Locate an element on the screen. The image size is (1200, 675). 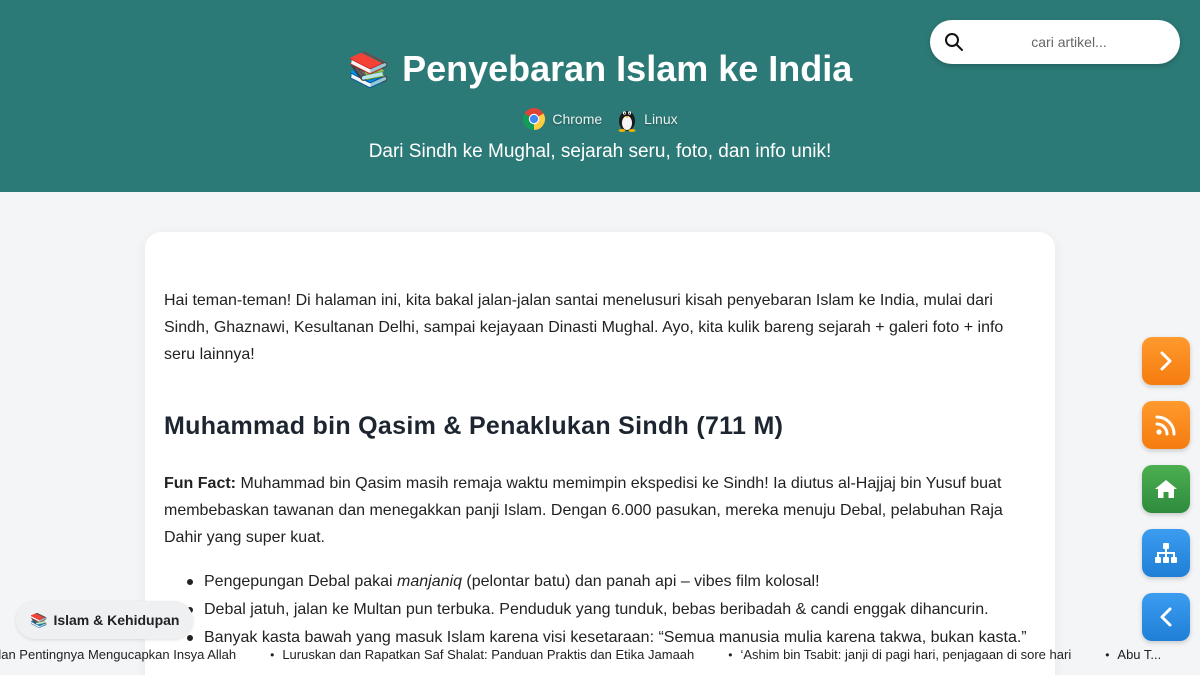
chrome-icon is located at coordinates (534, 119).